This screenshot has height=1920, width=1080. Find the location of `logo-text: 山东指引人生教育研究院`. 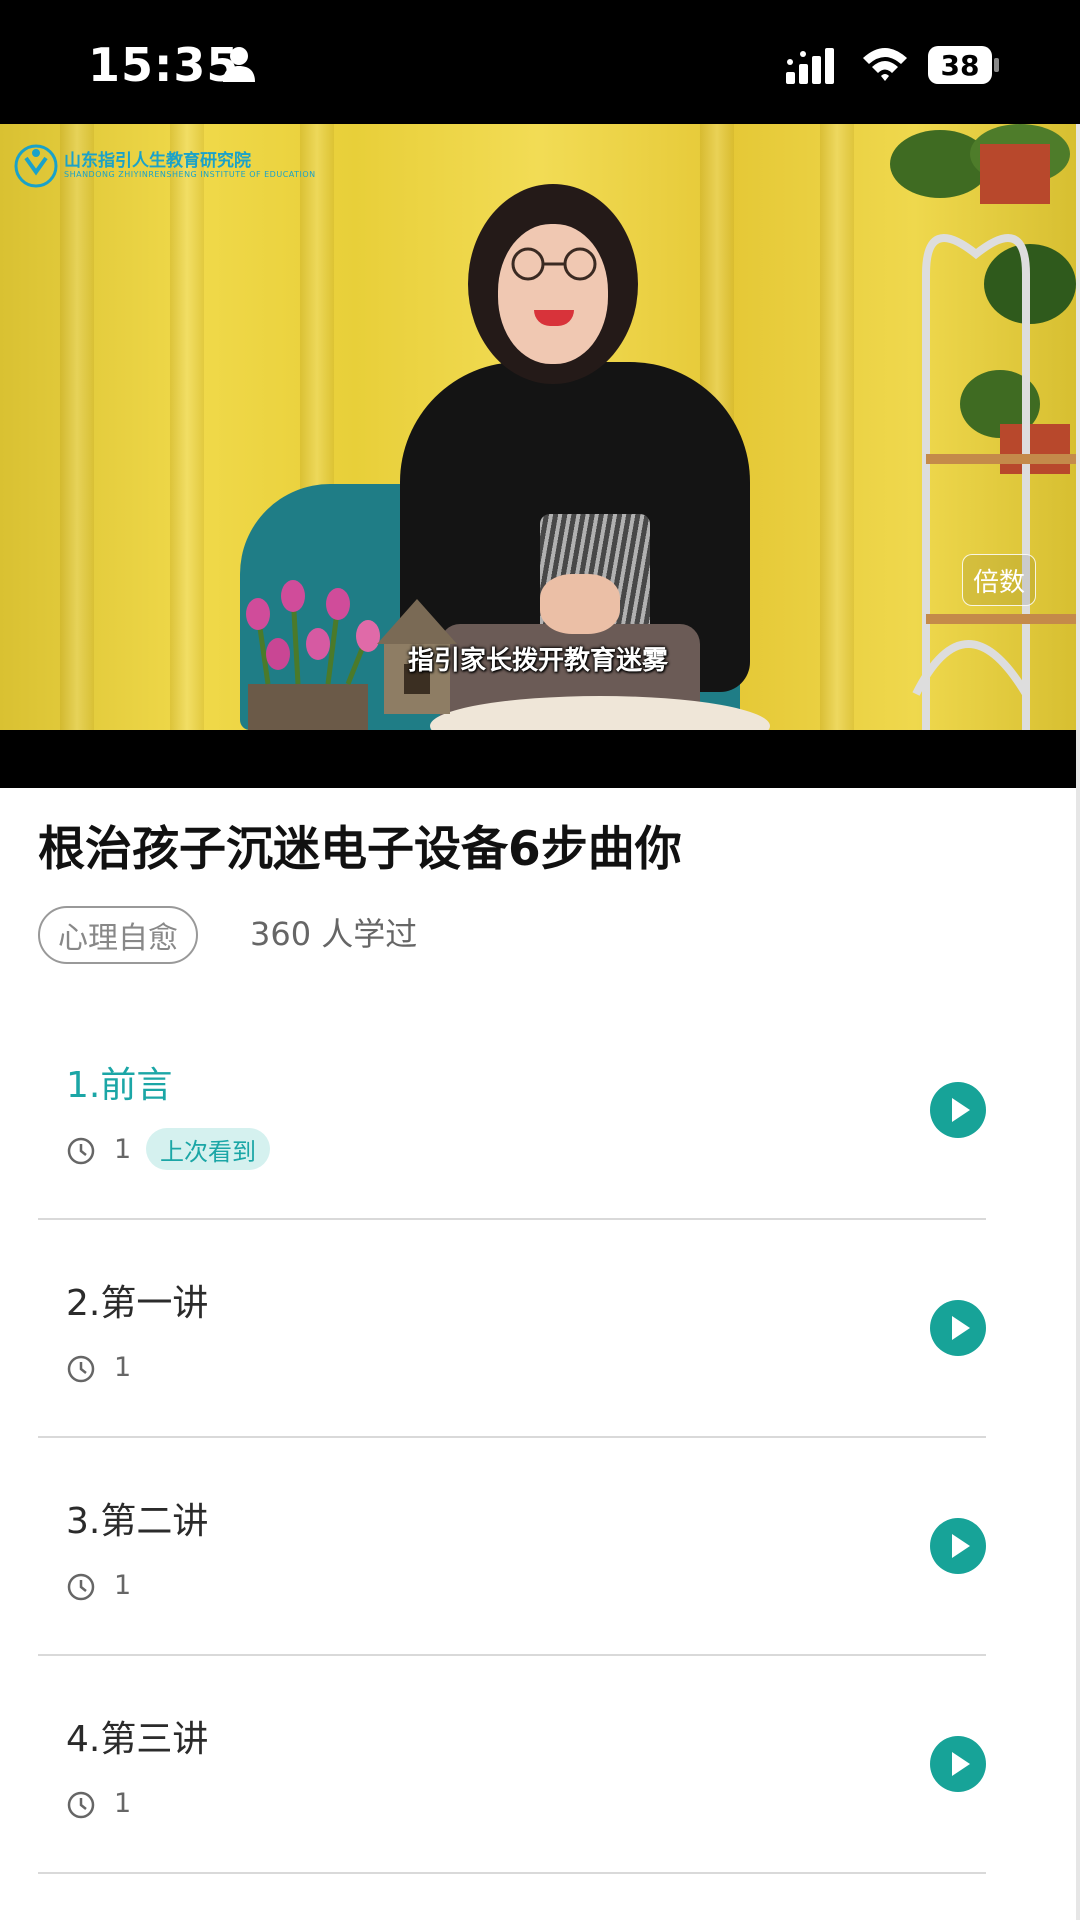

logo-text: 山东指引人生教育研究院 is located at coordinates (157, 161).